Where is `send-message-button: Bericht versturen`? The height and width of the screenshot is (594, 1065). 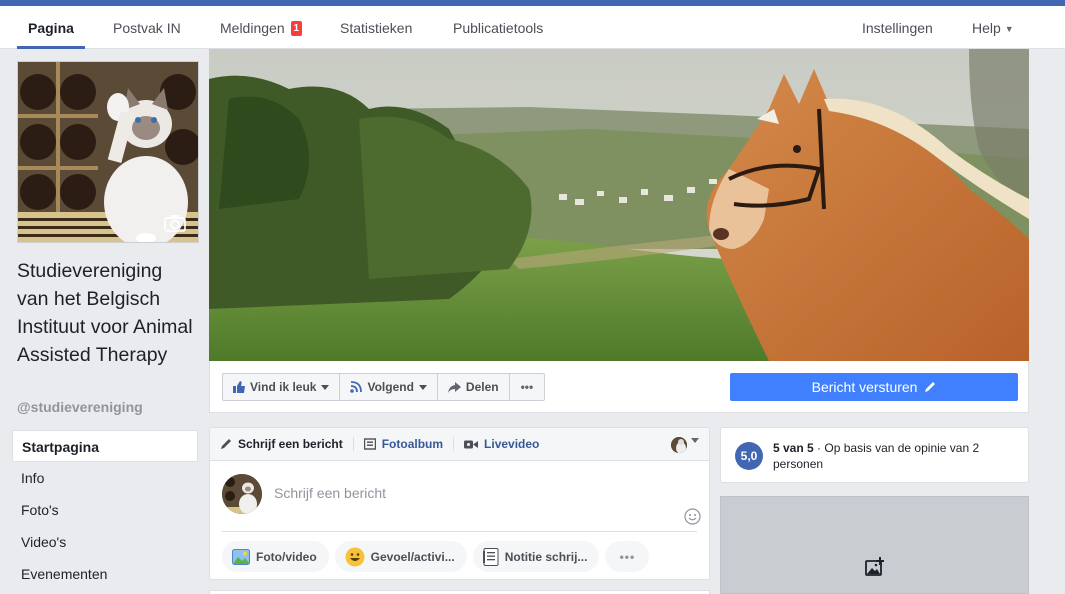
send-message-button: Bericht versturen is located at coordinates (874, 387).